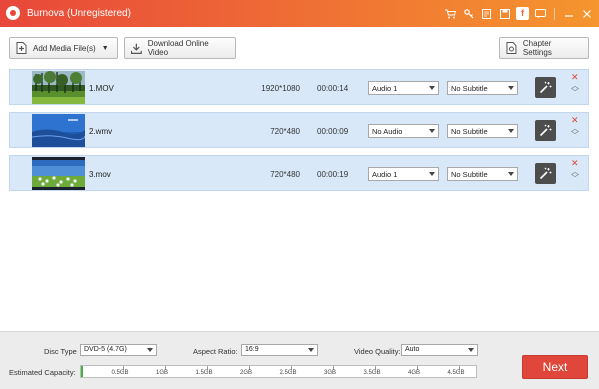  I want to click on capacity-fill, so click(82, 371).